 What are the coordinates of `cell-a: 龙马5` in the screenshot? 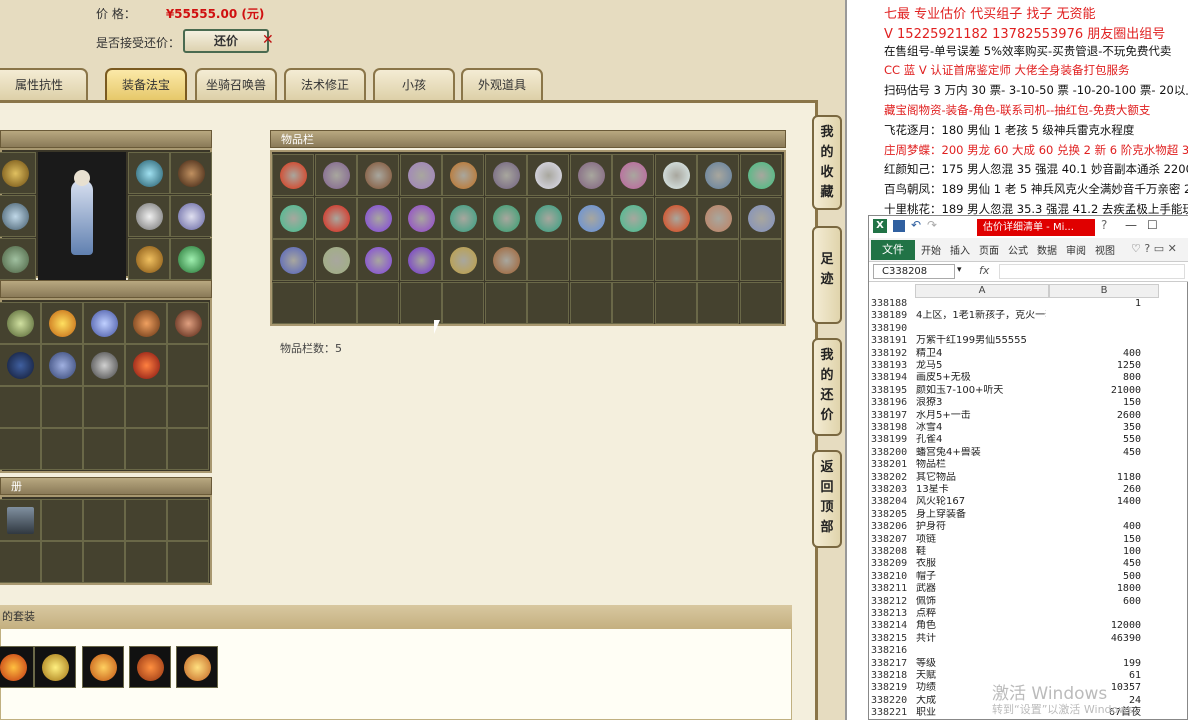 It's located at (981, 366).